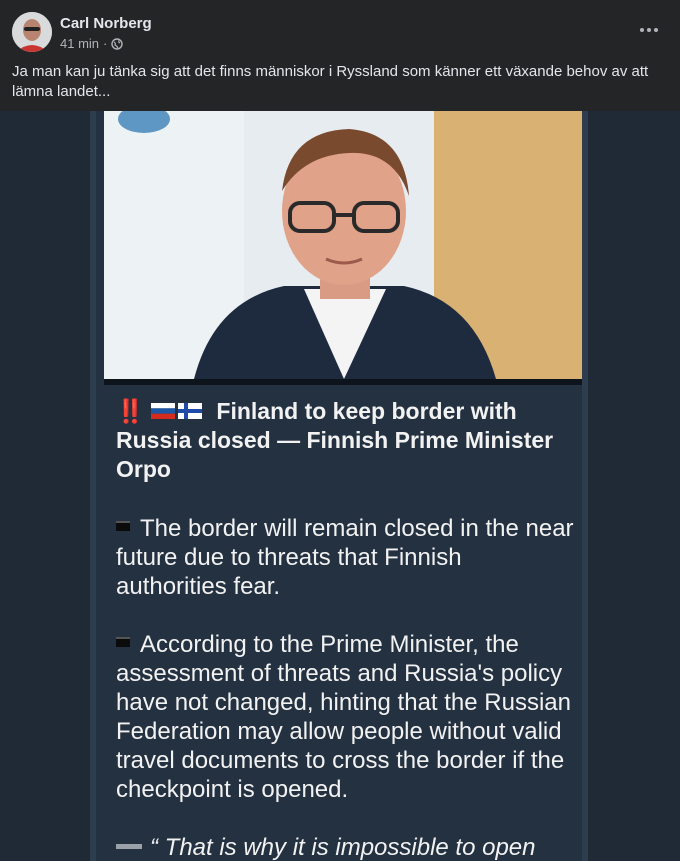 The width and height of the screenshot is (680, 861). Describe the element at coordinates (343, 847) in the screenshot. I see `quote-text: “ That is why it is impossible to open` at that location.